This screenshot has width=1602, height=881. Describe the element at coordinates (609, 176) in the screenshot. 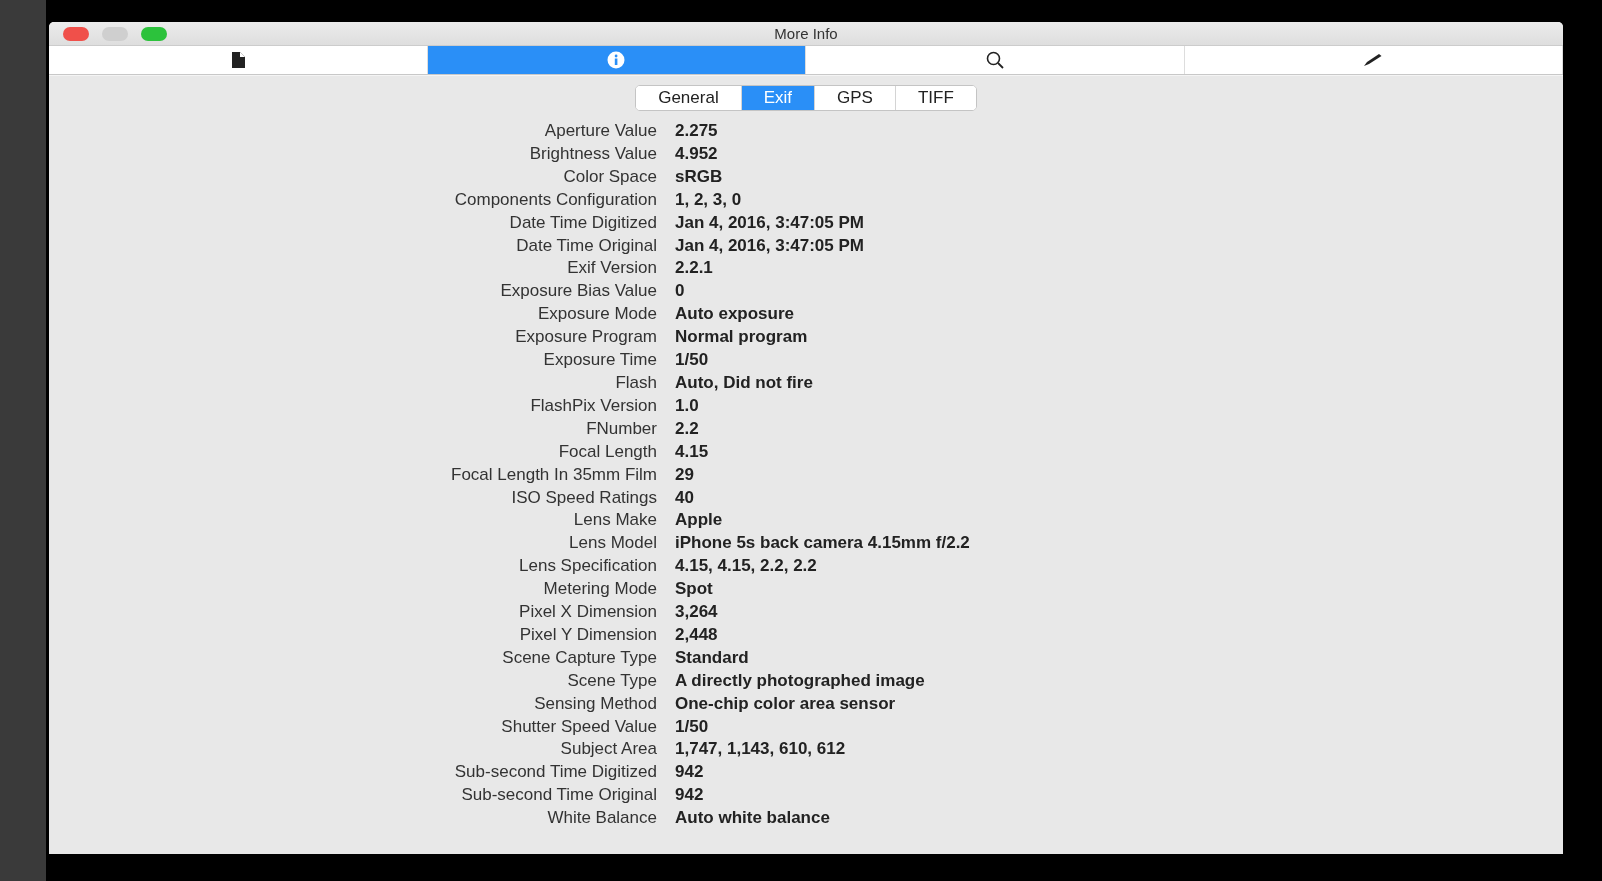

I see `property-label: Color Space` at that location.